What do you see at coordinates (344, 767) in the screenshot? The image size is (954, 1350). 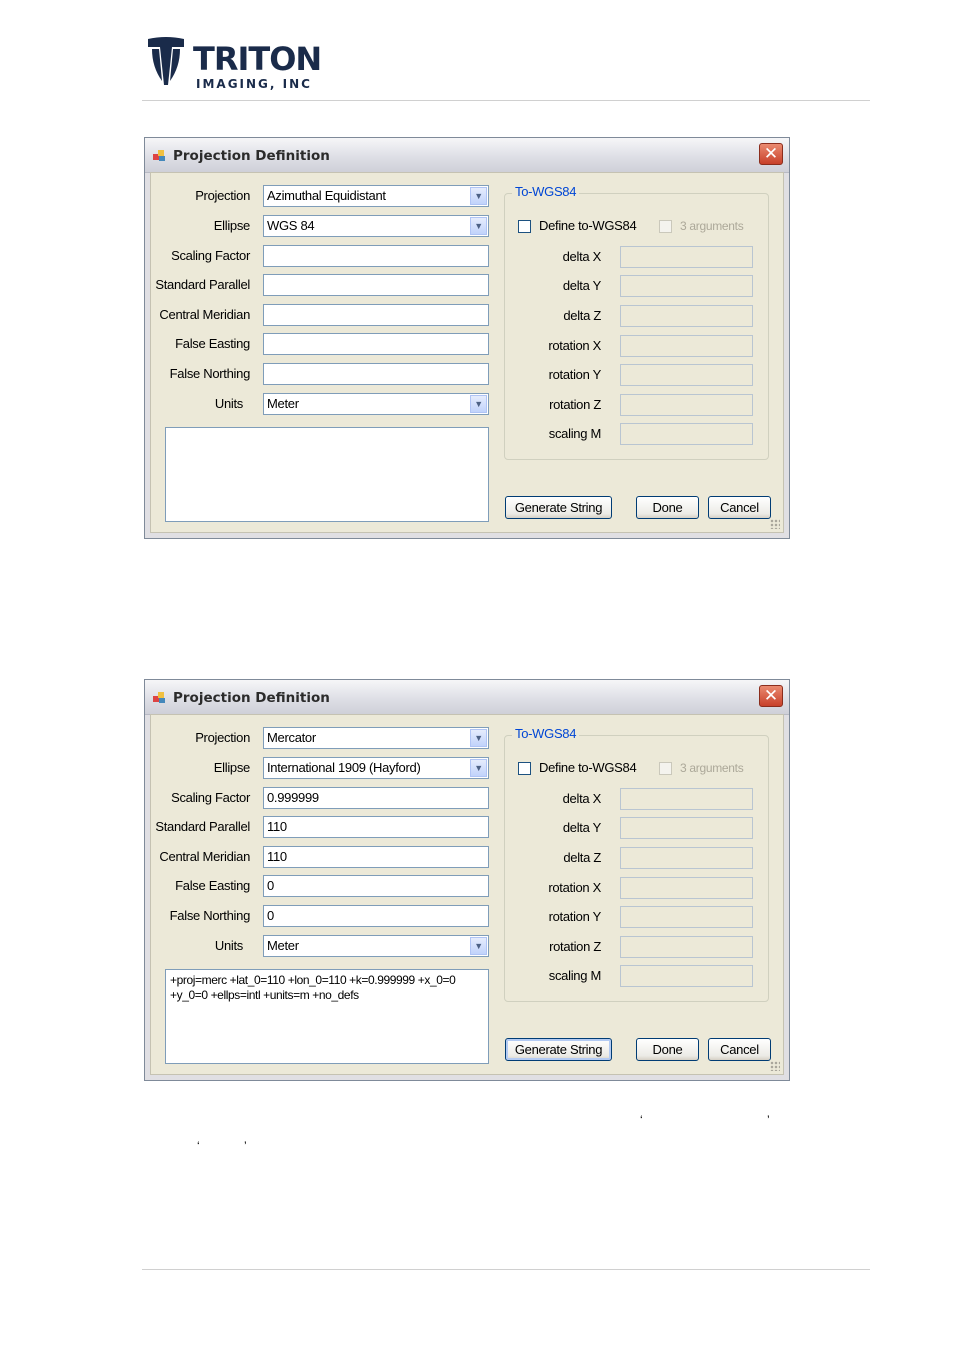 I see `ellipse-value: International 1909 (Hayford)` at bounding box center [344, 767].